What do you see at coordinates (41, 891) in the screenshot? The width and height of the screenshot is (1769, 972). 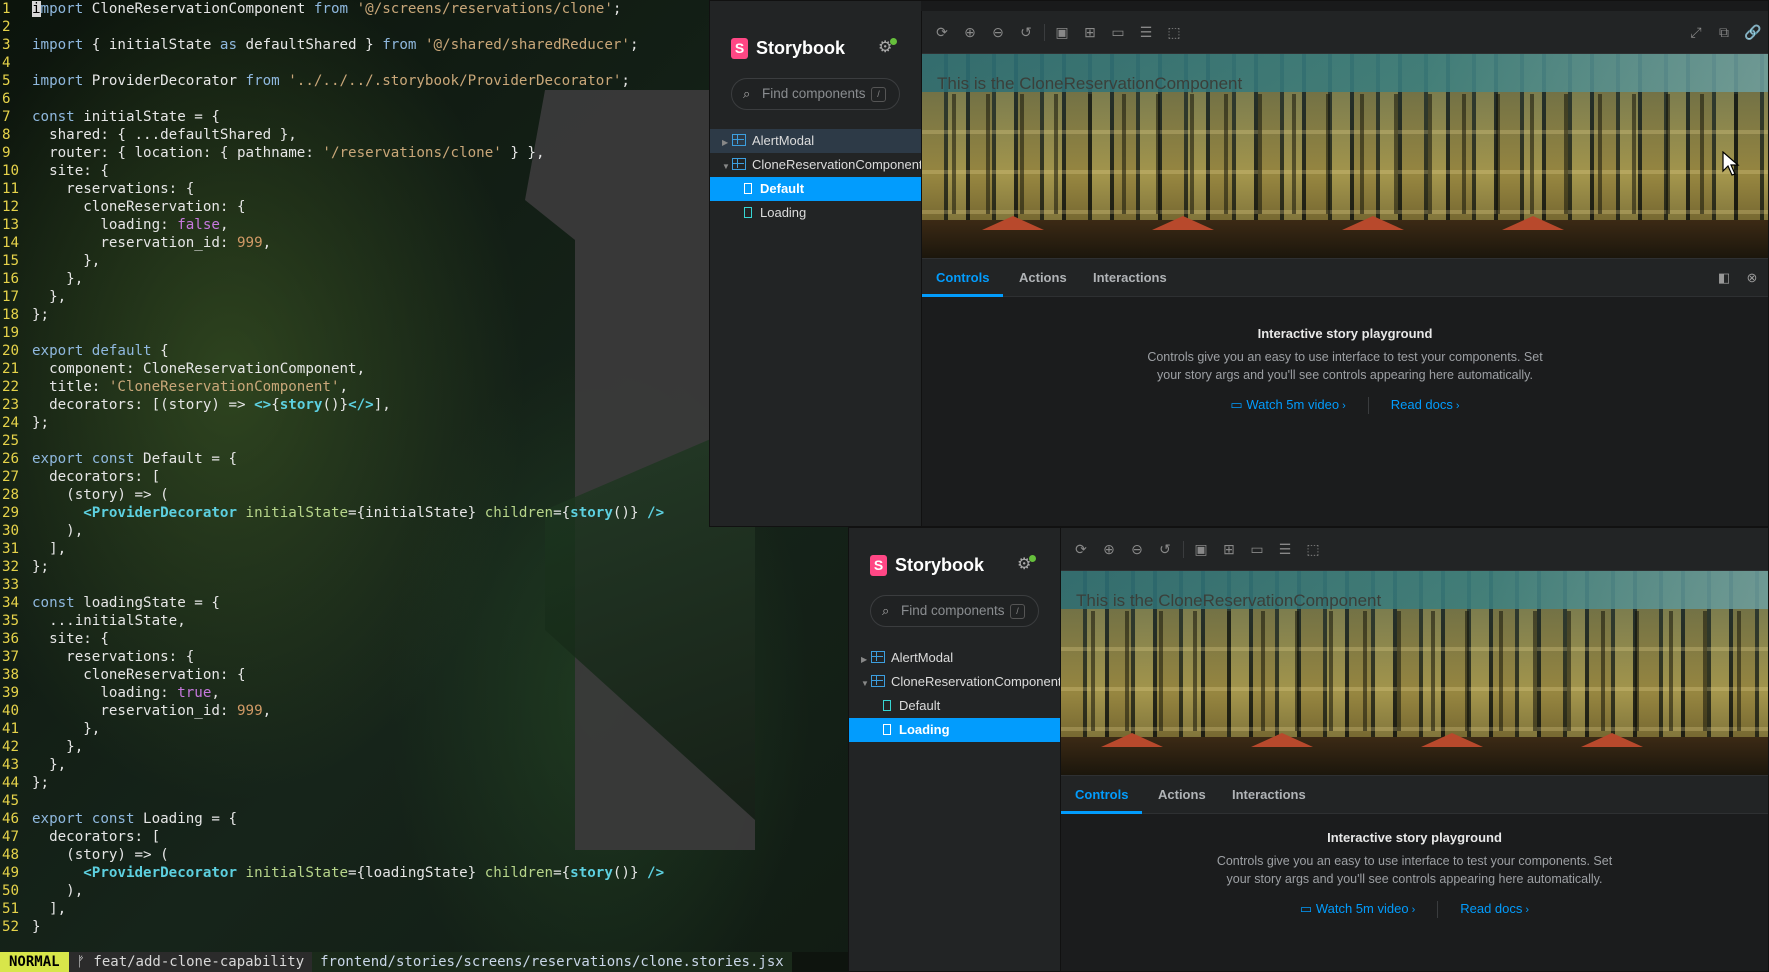 I see `code-line: 50 ),` at bounding box center [41, 891].